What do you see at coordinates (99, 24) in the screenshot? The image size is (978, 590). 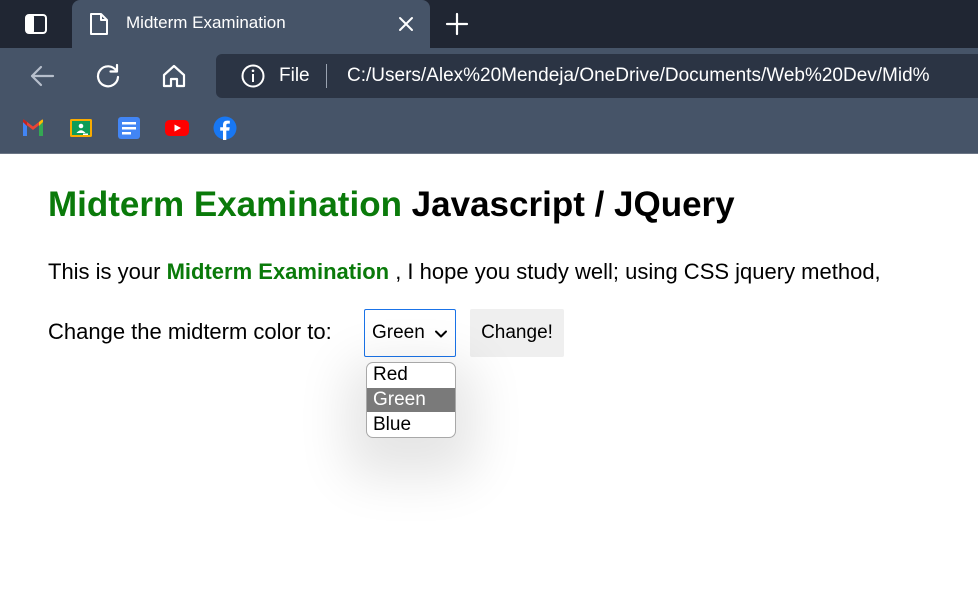 I see `document-icon` at bounding box center [99, 24].